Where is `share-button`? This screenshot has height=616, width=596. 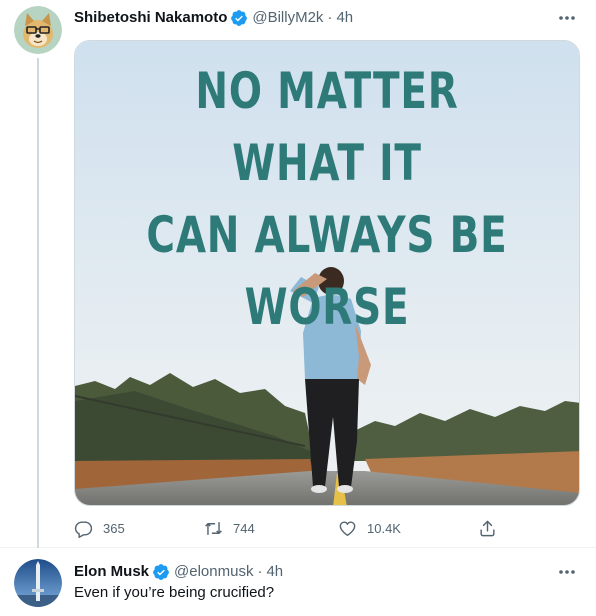 share-button is located at coordinates (492, 528).